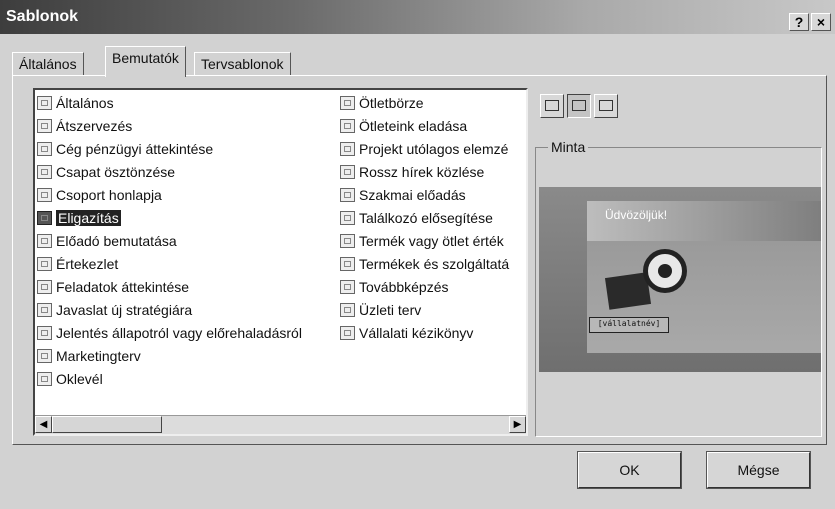 The width and height of the screenshot is (835, 509). I want to click on list-item-label: Termékek és szolgáltatá, so click(434, 264).